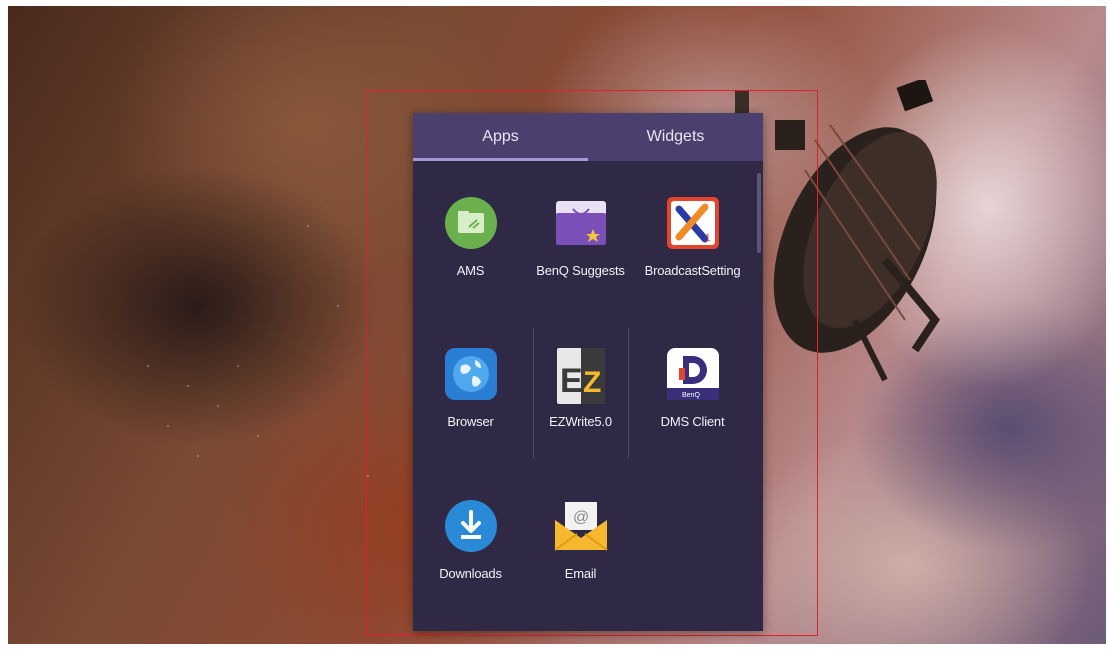 The image size is (1109, 651). Describe the element at coordinates (500, 159) in the screenshot. I see `tab-active-indicator` at that location.